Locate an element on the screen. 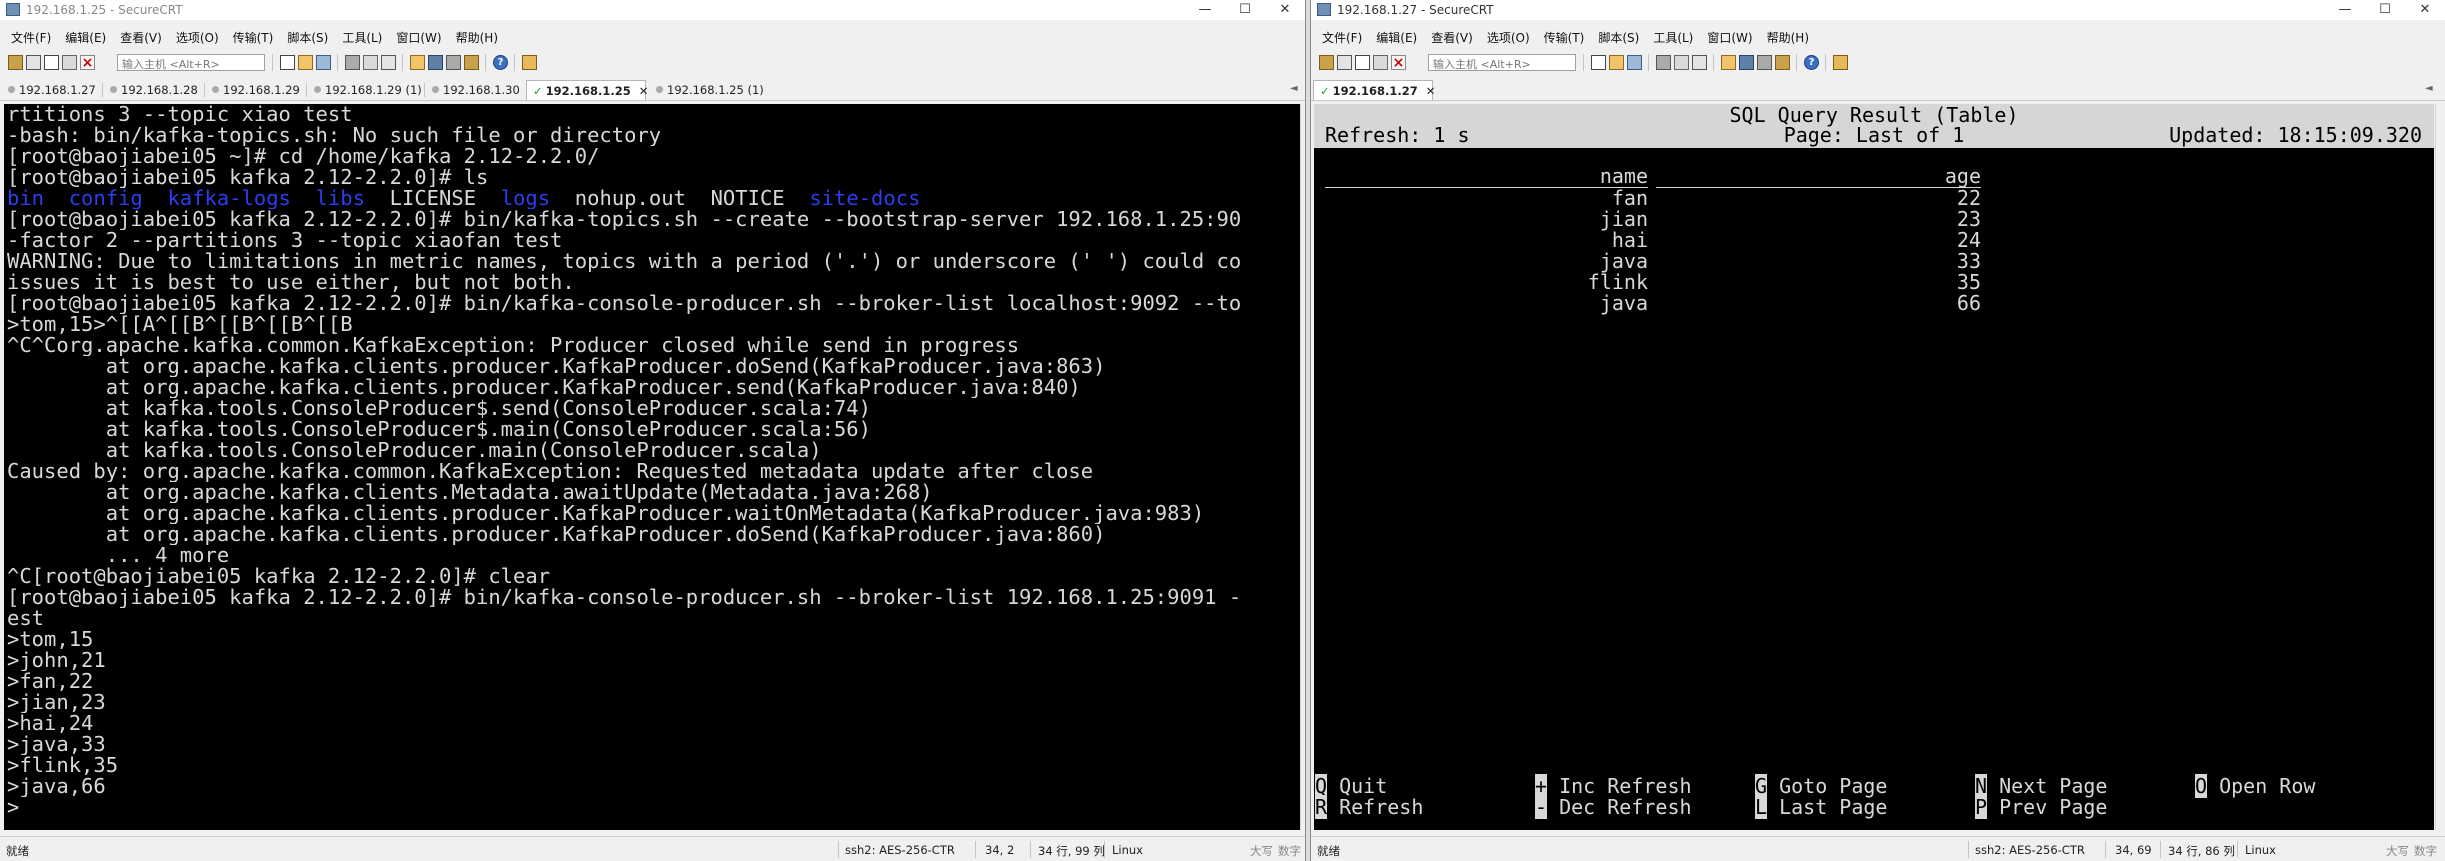 Image resolution: width=2445 pixels, height=861 pixels. row-name-cell: flink is located at coordinates (1617, 282).